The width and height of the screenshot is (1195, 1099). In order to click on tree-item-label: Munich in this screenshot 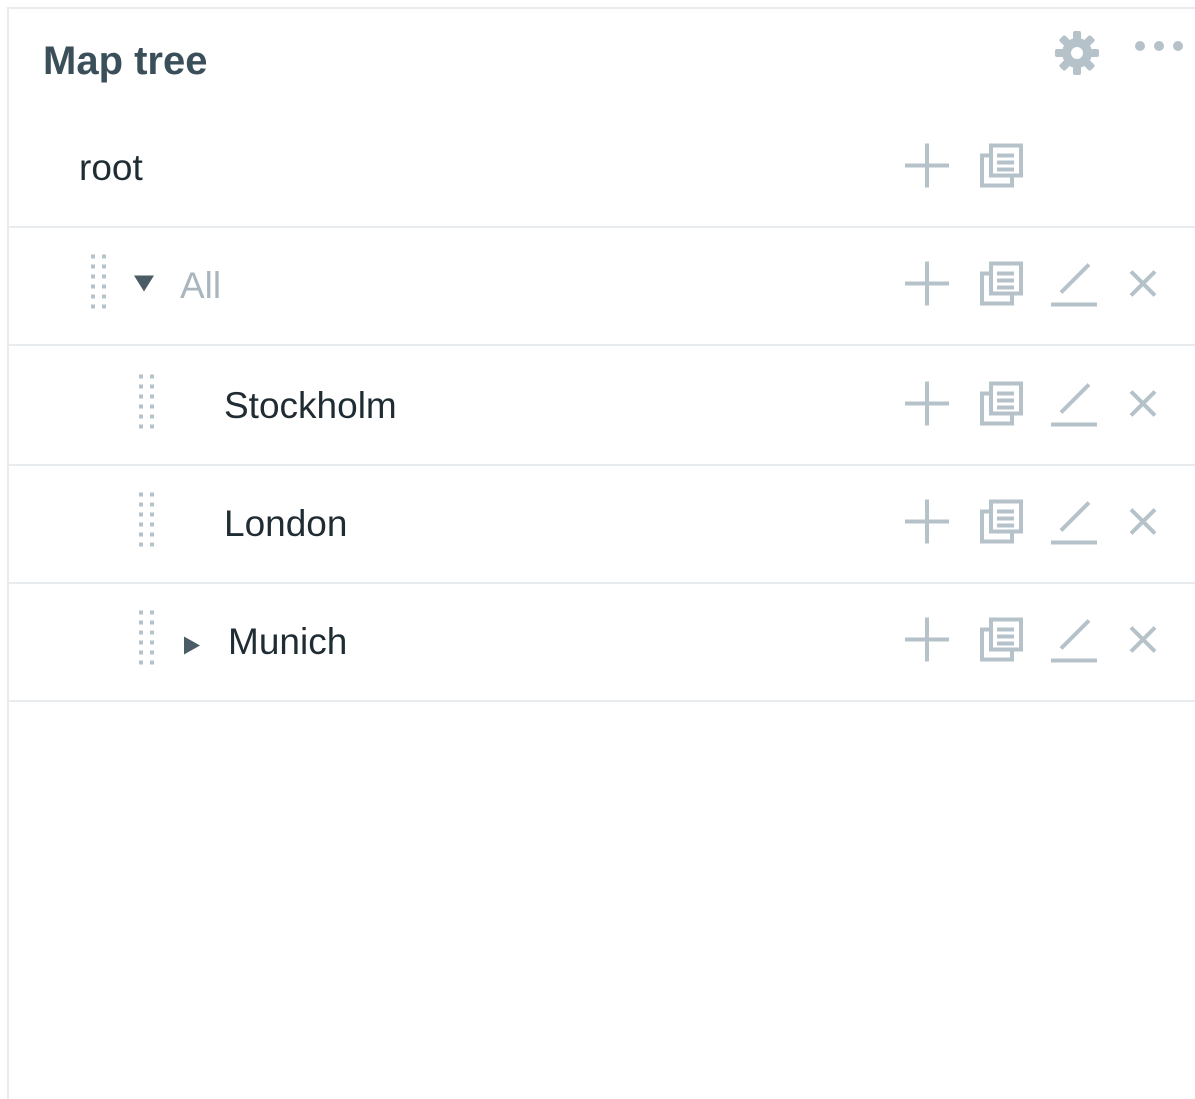, I will do `click(288, 641)`.